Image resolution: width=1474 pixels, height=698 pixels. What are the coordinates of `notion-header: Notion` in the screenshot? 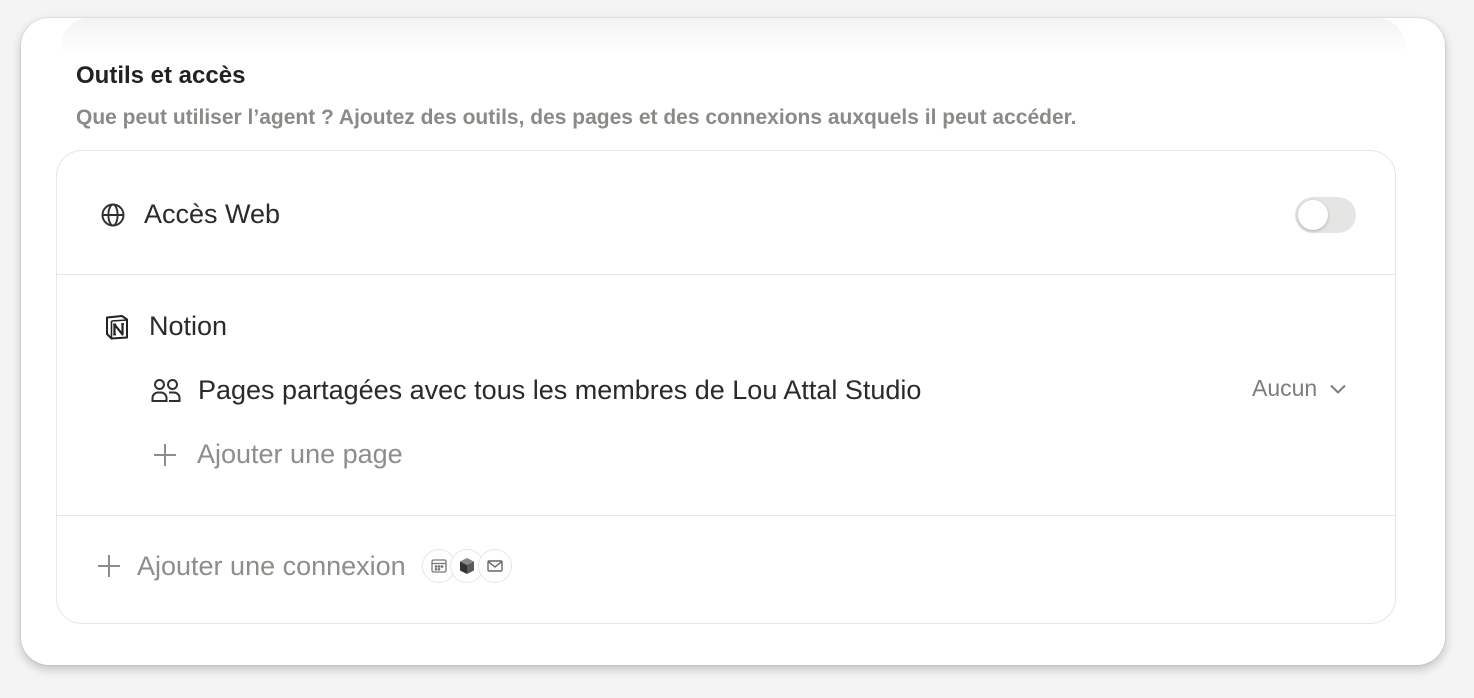 It's located at (165, 326).